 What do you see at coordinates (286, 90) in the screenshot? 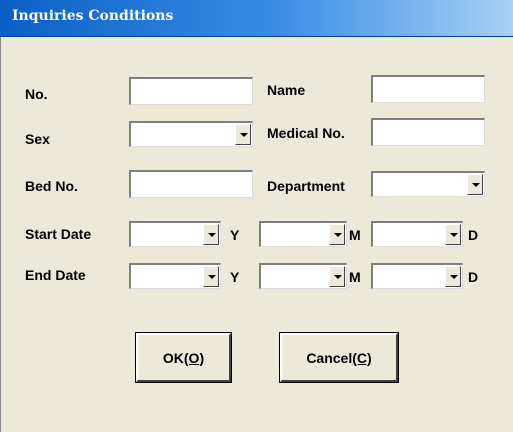
I see `name-label: Name` at bounding box center [286, 90].